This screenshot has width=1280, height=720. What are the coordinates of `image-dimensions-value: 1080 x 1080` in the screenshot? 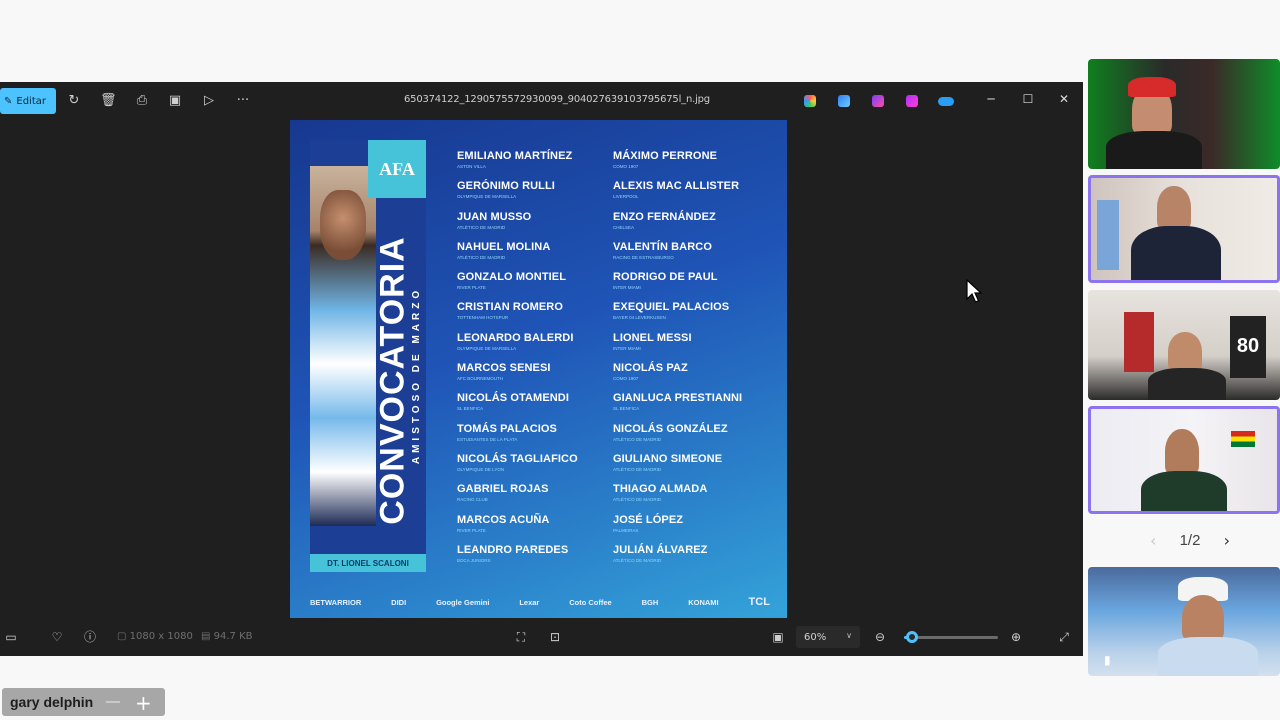 It's located at (161, 636).